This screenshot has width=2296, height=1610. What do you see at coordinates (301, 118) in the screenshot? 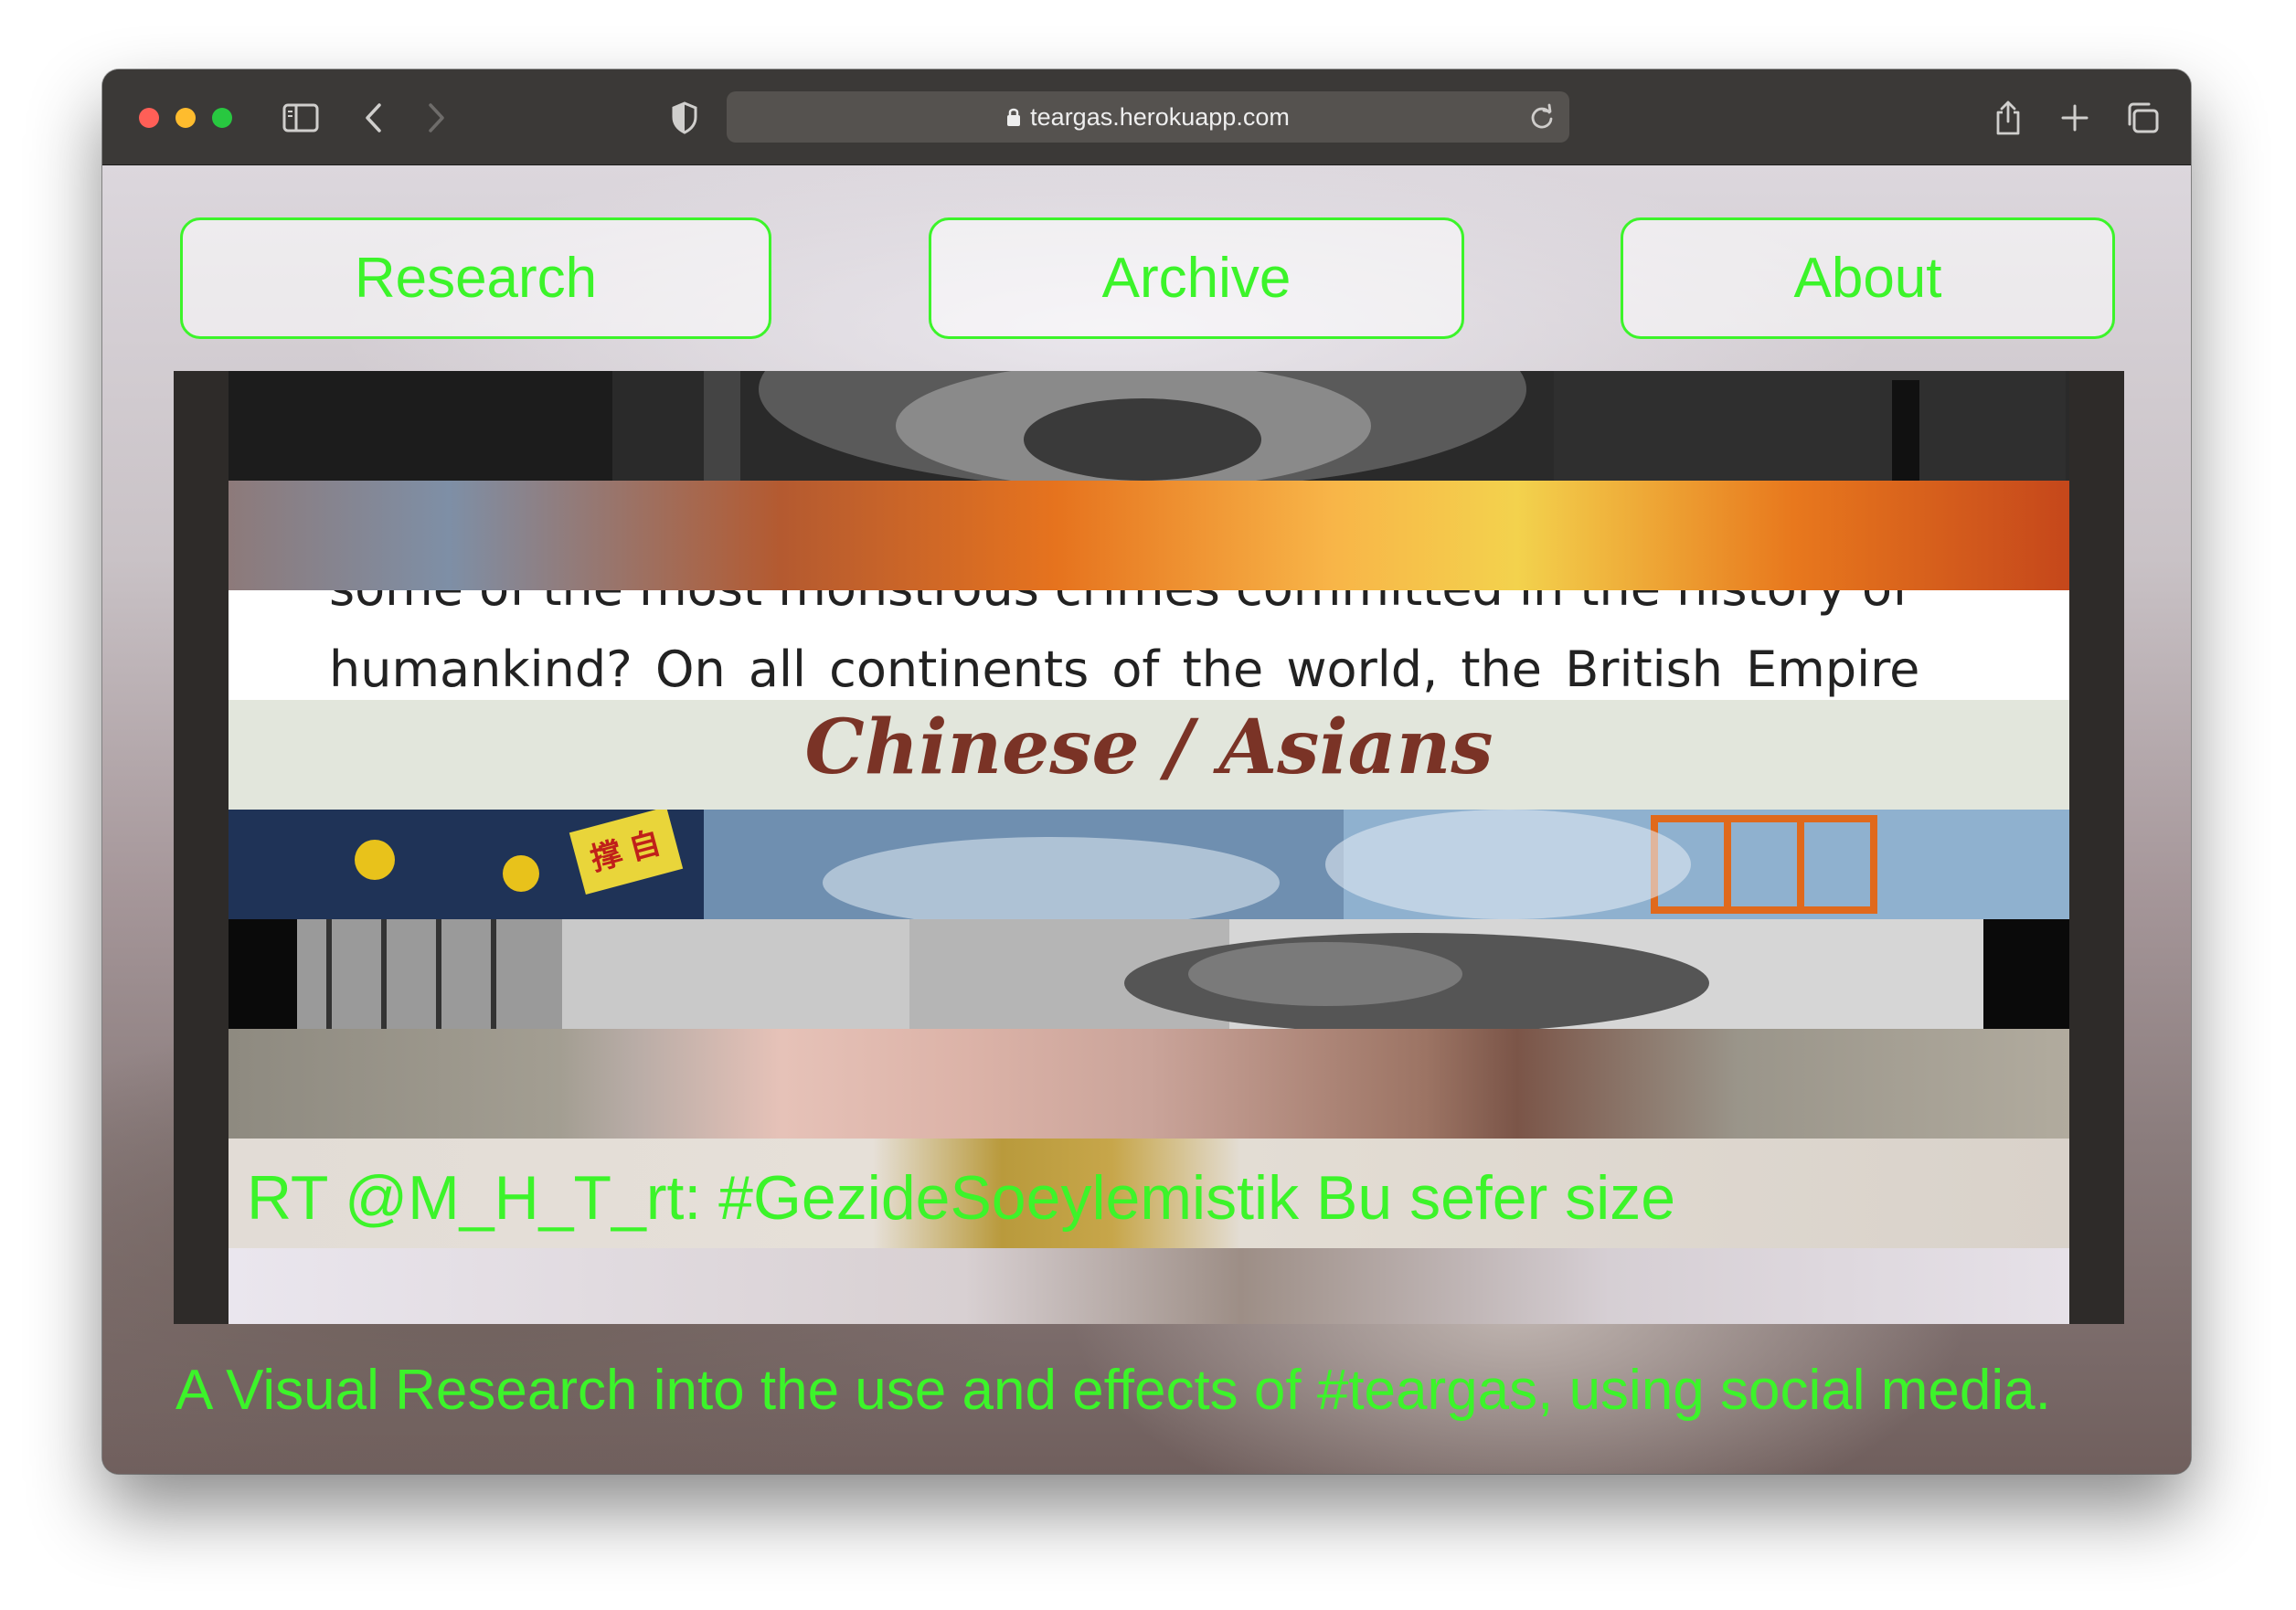
I see `sidebar-toggle-icon` at bounding box center [301, 118].